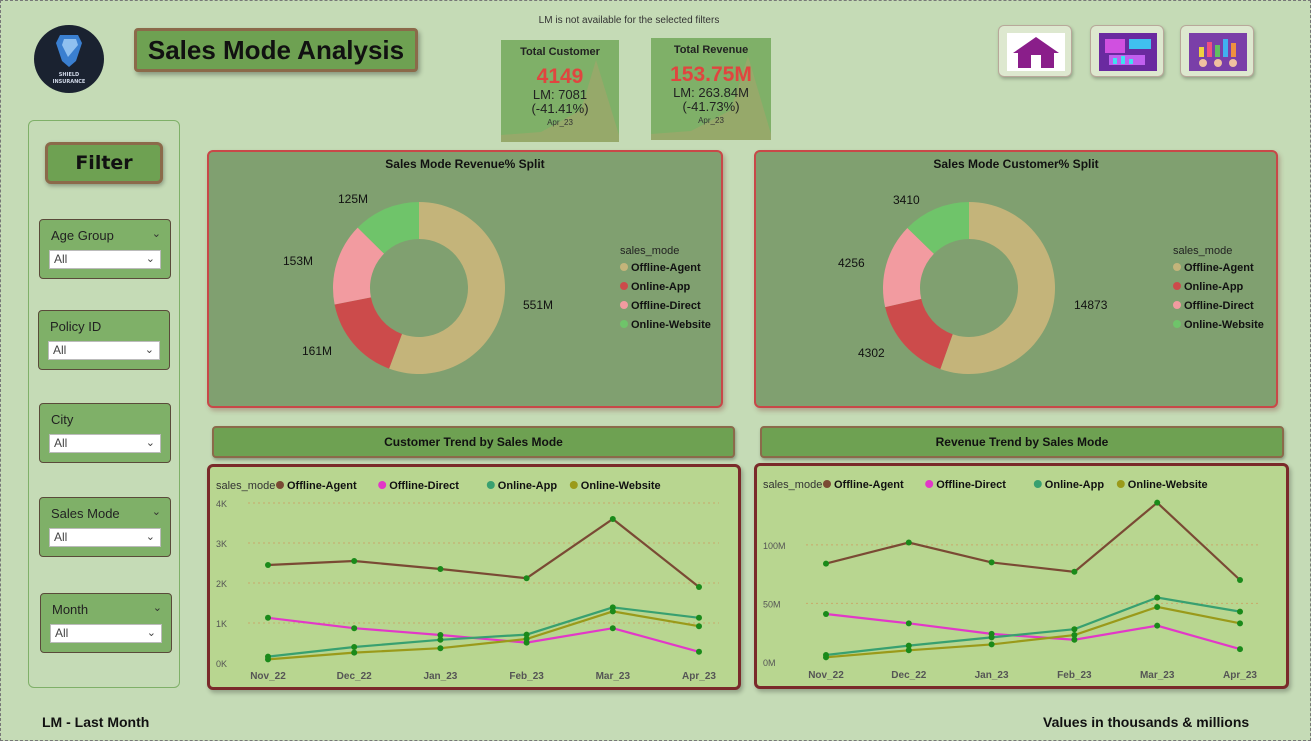 Image resolution: width=1311 pixels, height=741 pixels. What do you see at coordinates (105, 537) in the screenshot?
I see `sales-mode-dropdown: All ⌄` at bounding box center [105, 537].